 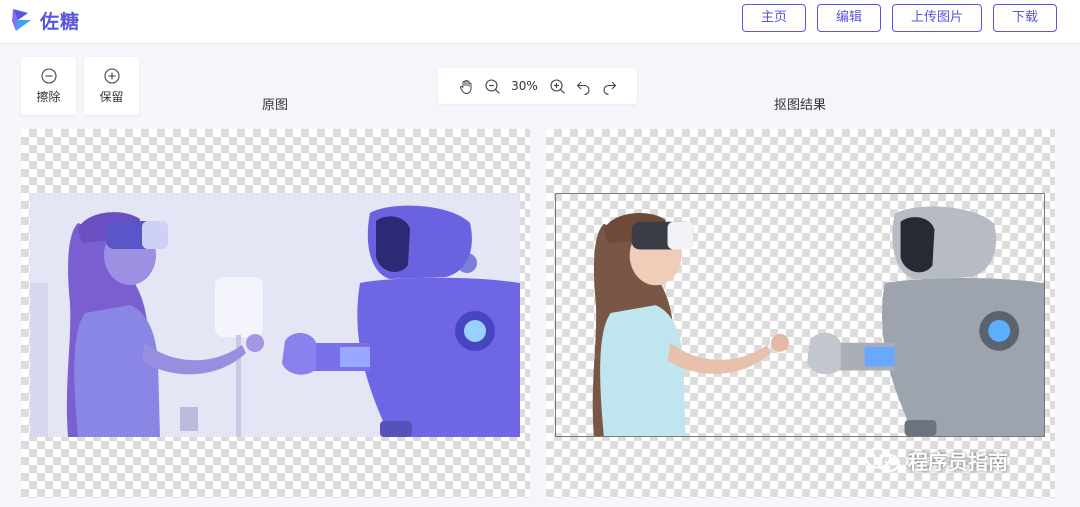 What do you see at coordinates (48, 75) in the screenshot?
I see `minus-circle-icon` at bounding box center [48, 75].